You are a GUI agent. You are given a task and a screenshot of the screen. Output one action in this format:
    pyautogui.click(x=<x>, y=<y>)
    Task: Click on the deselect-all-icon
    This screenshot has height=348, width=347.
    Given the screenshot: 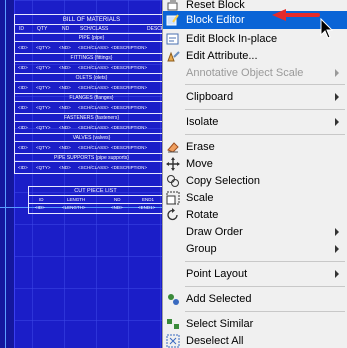 What is the action you would take?
    pyautogui.click(x=173, y=341)
    